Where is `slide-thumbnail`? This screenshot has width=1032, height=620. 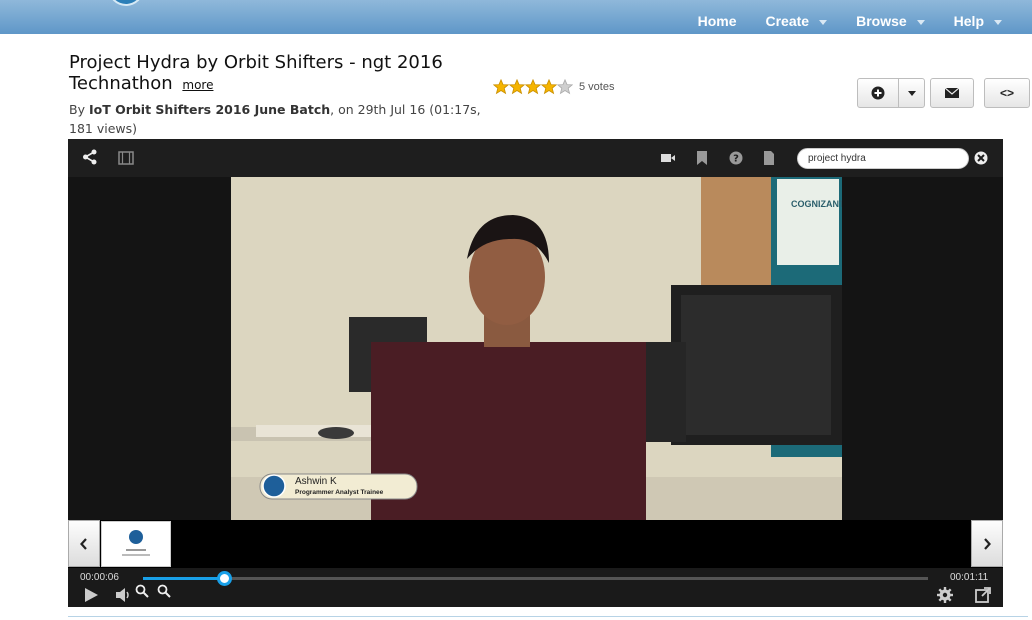
slide-thumbnail is located at coordinates (136, 544).